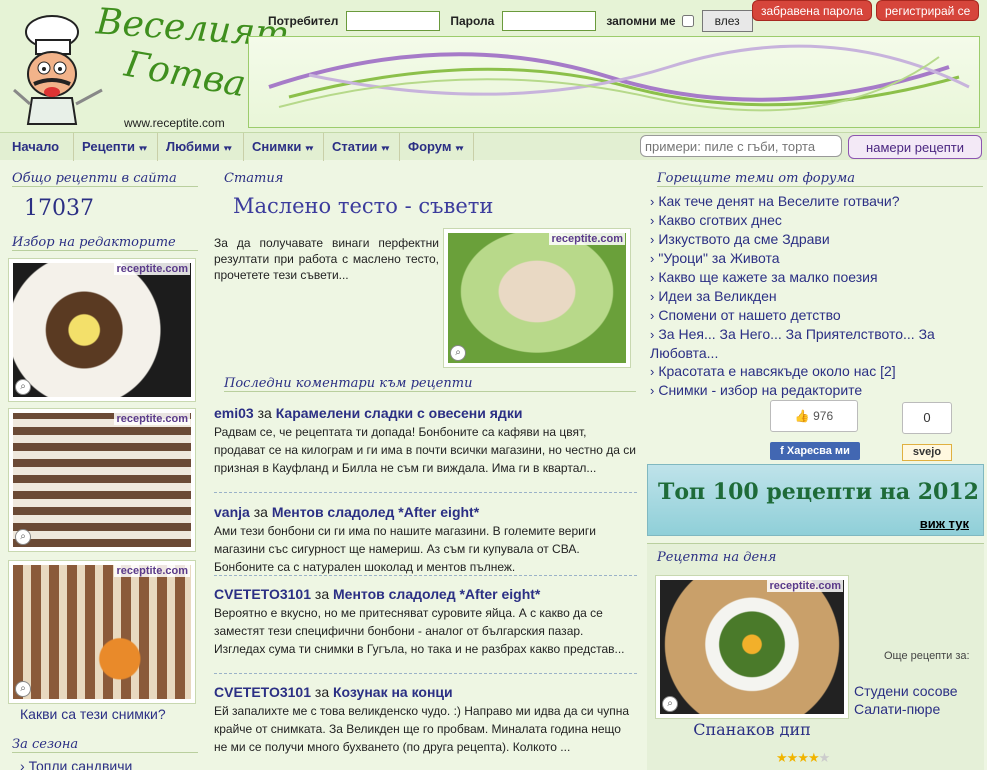 The width and height of the screenshot is (987, 770). What do you see at coordinates (812, 10) in the screenshot?
I see `forgot-password-button: забравена парола` at bounding box center [812, 10].